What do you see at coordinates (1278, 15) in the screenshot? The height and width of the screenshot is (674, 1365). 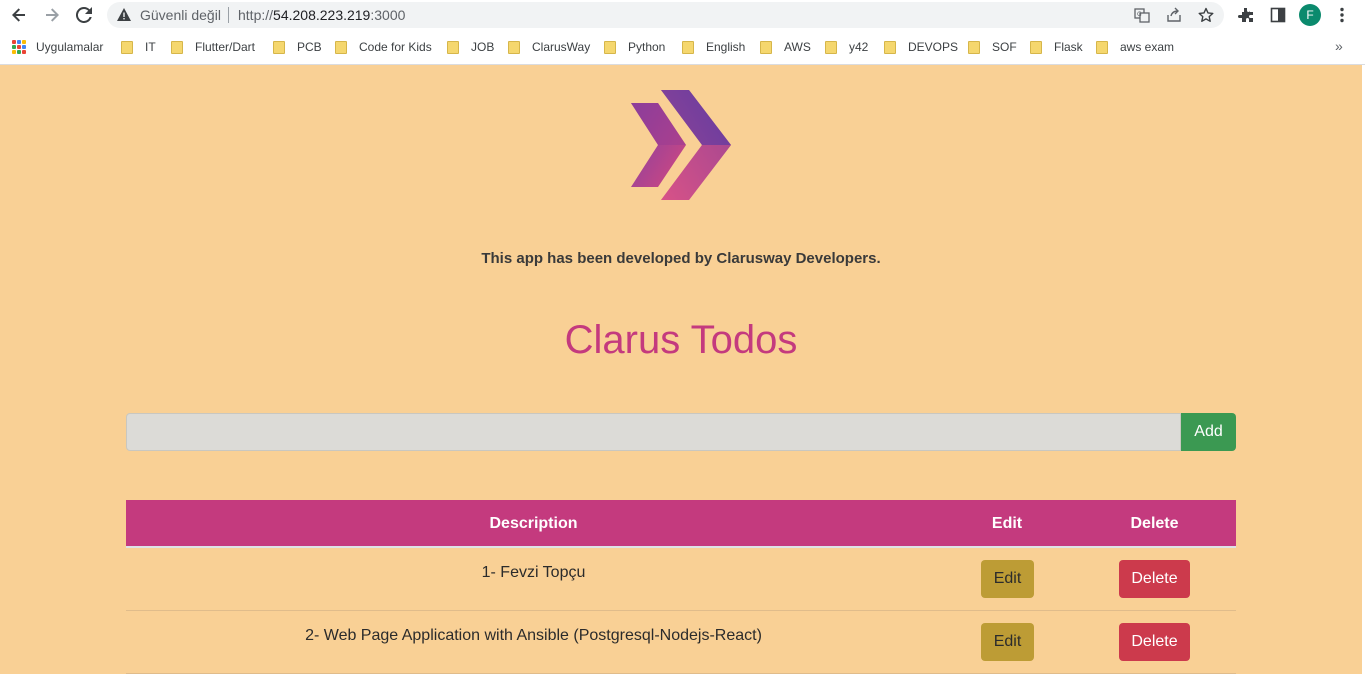 I see `side-panel-icon` at bounding box center [1278, 15].